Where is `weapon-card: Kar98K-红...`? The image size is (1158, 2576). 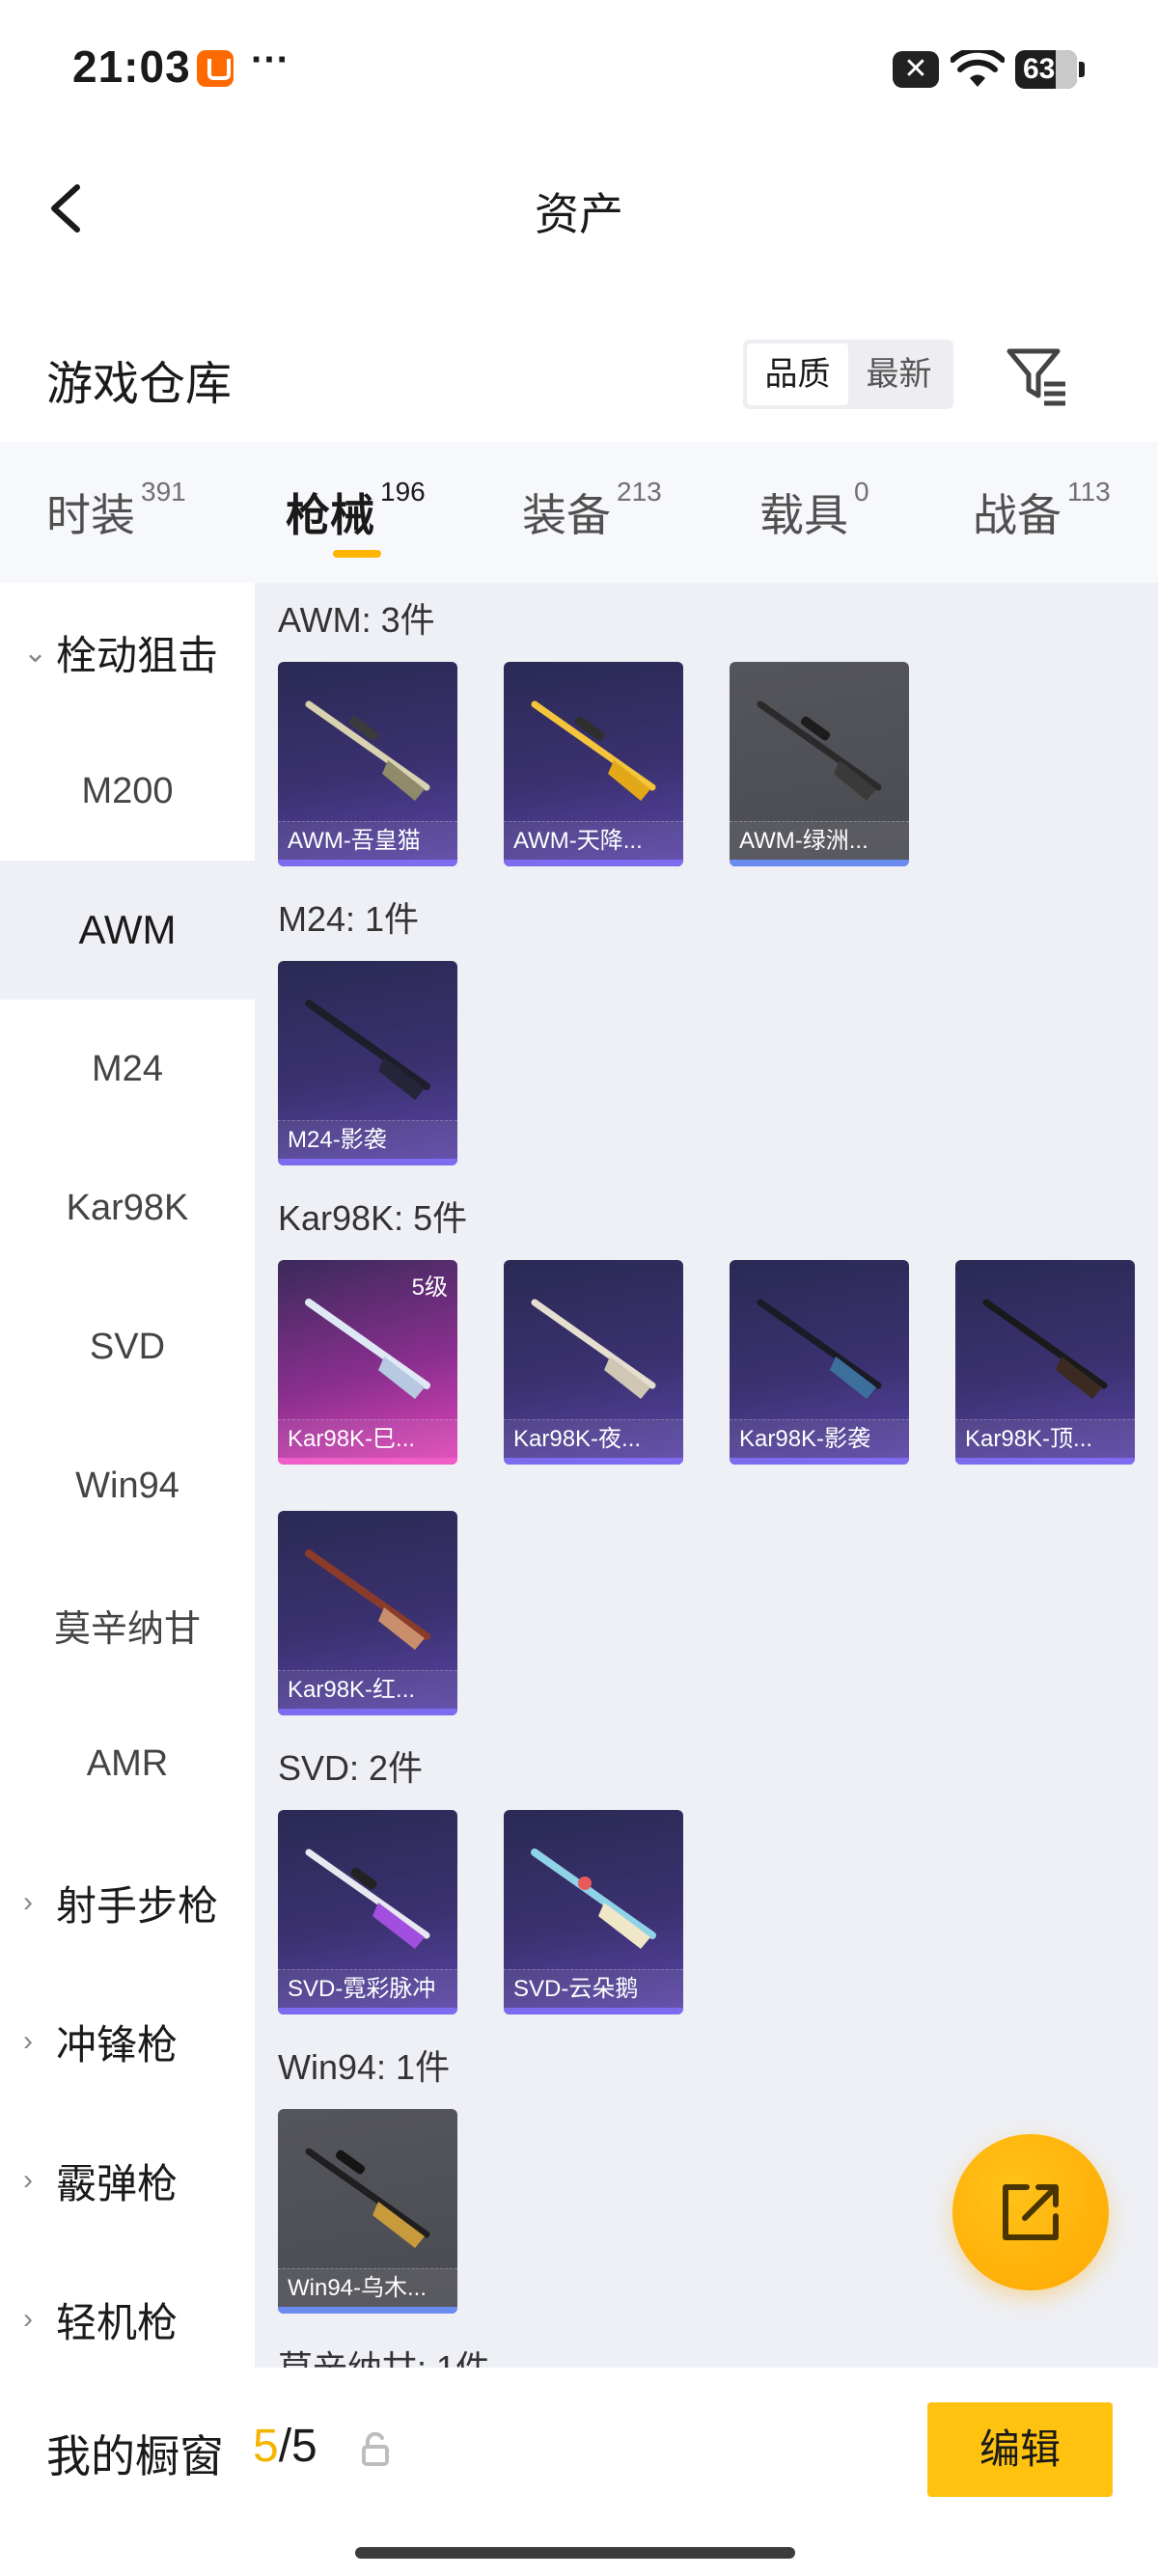
weapon-card: Kar98K-红... is located at coordinates (367, 1613).